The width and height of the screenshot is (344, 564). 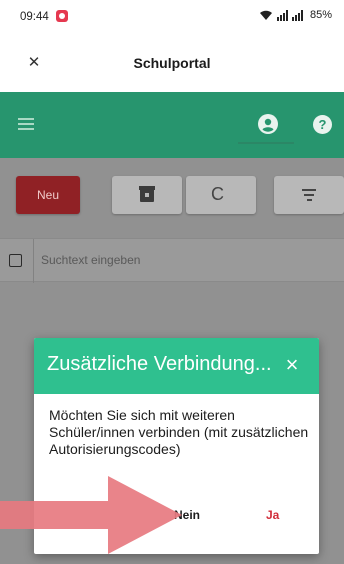 I want to click on account-underline, so click(x=266, y=143).